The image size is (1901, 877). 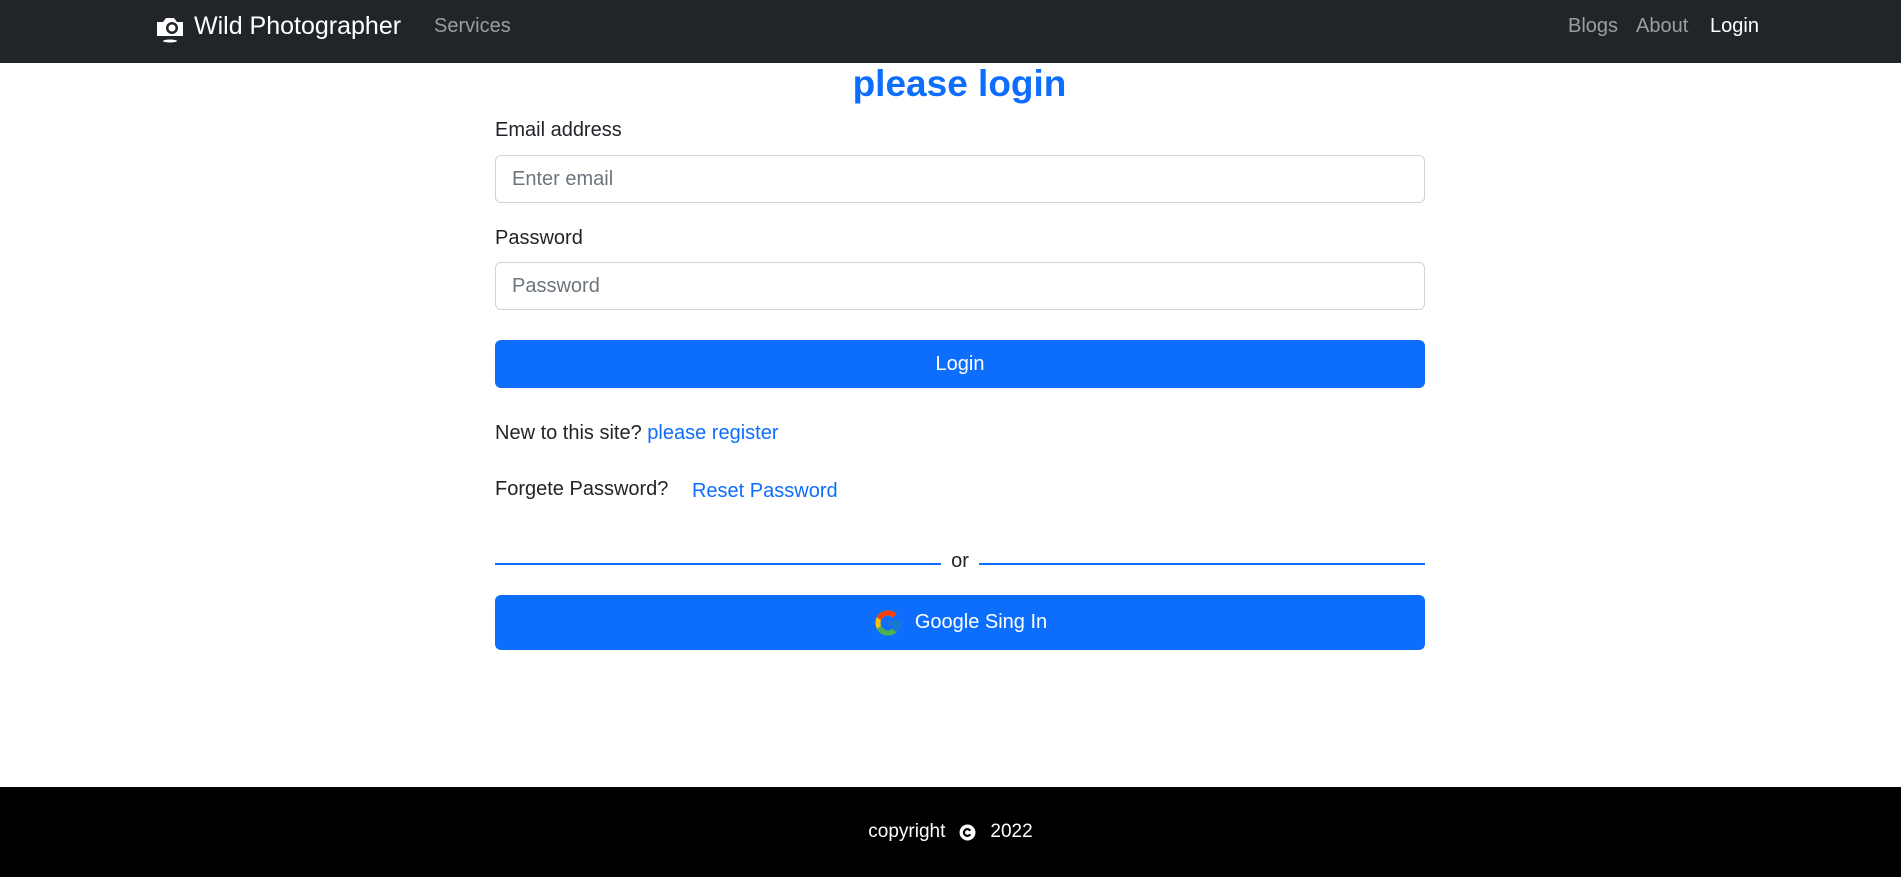 I want to click on register-link: please register, so click(x=712, y=433).